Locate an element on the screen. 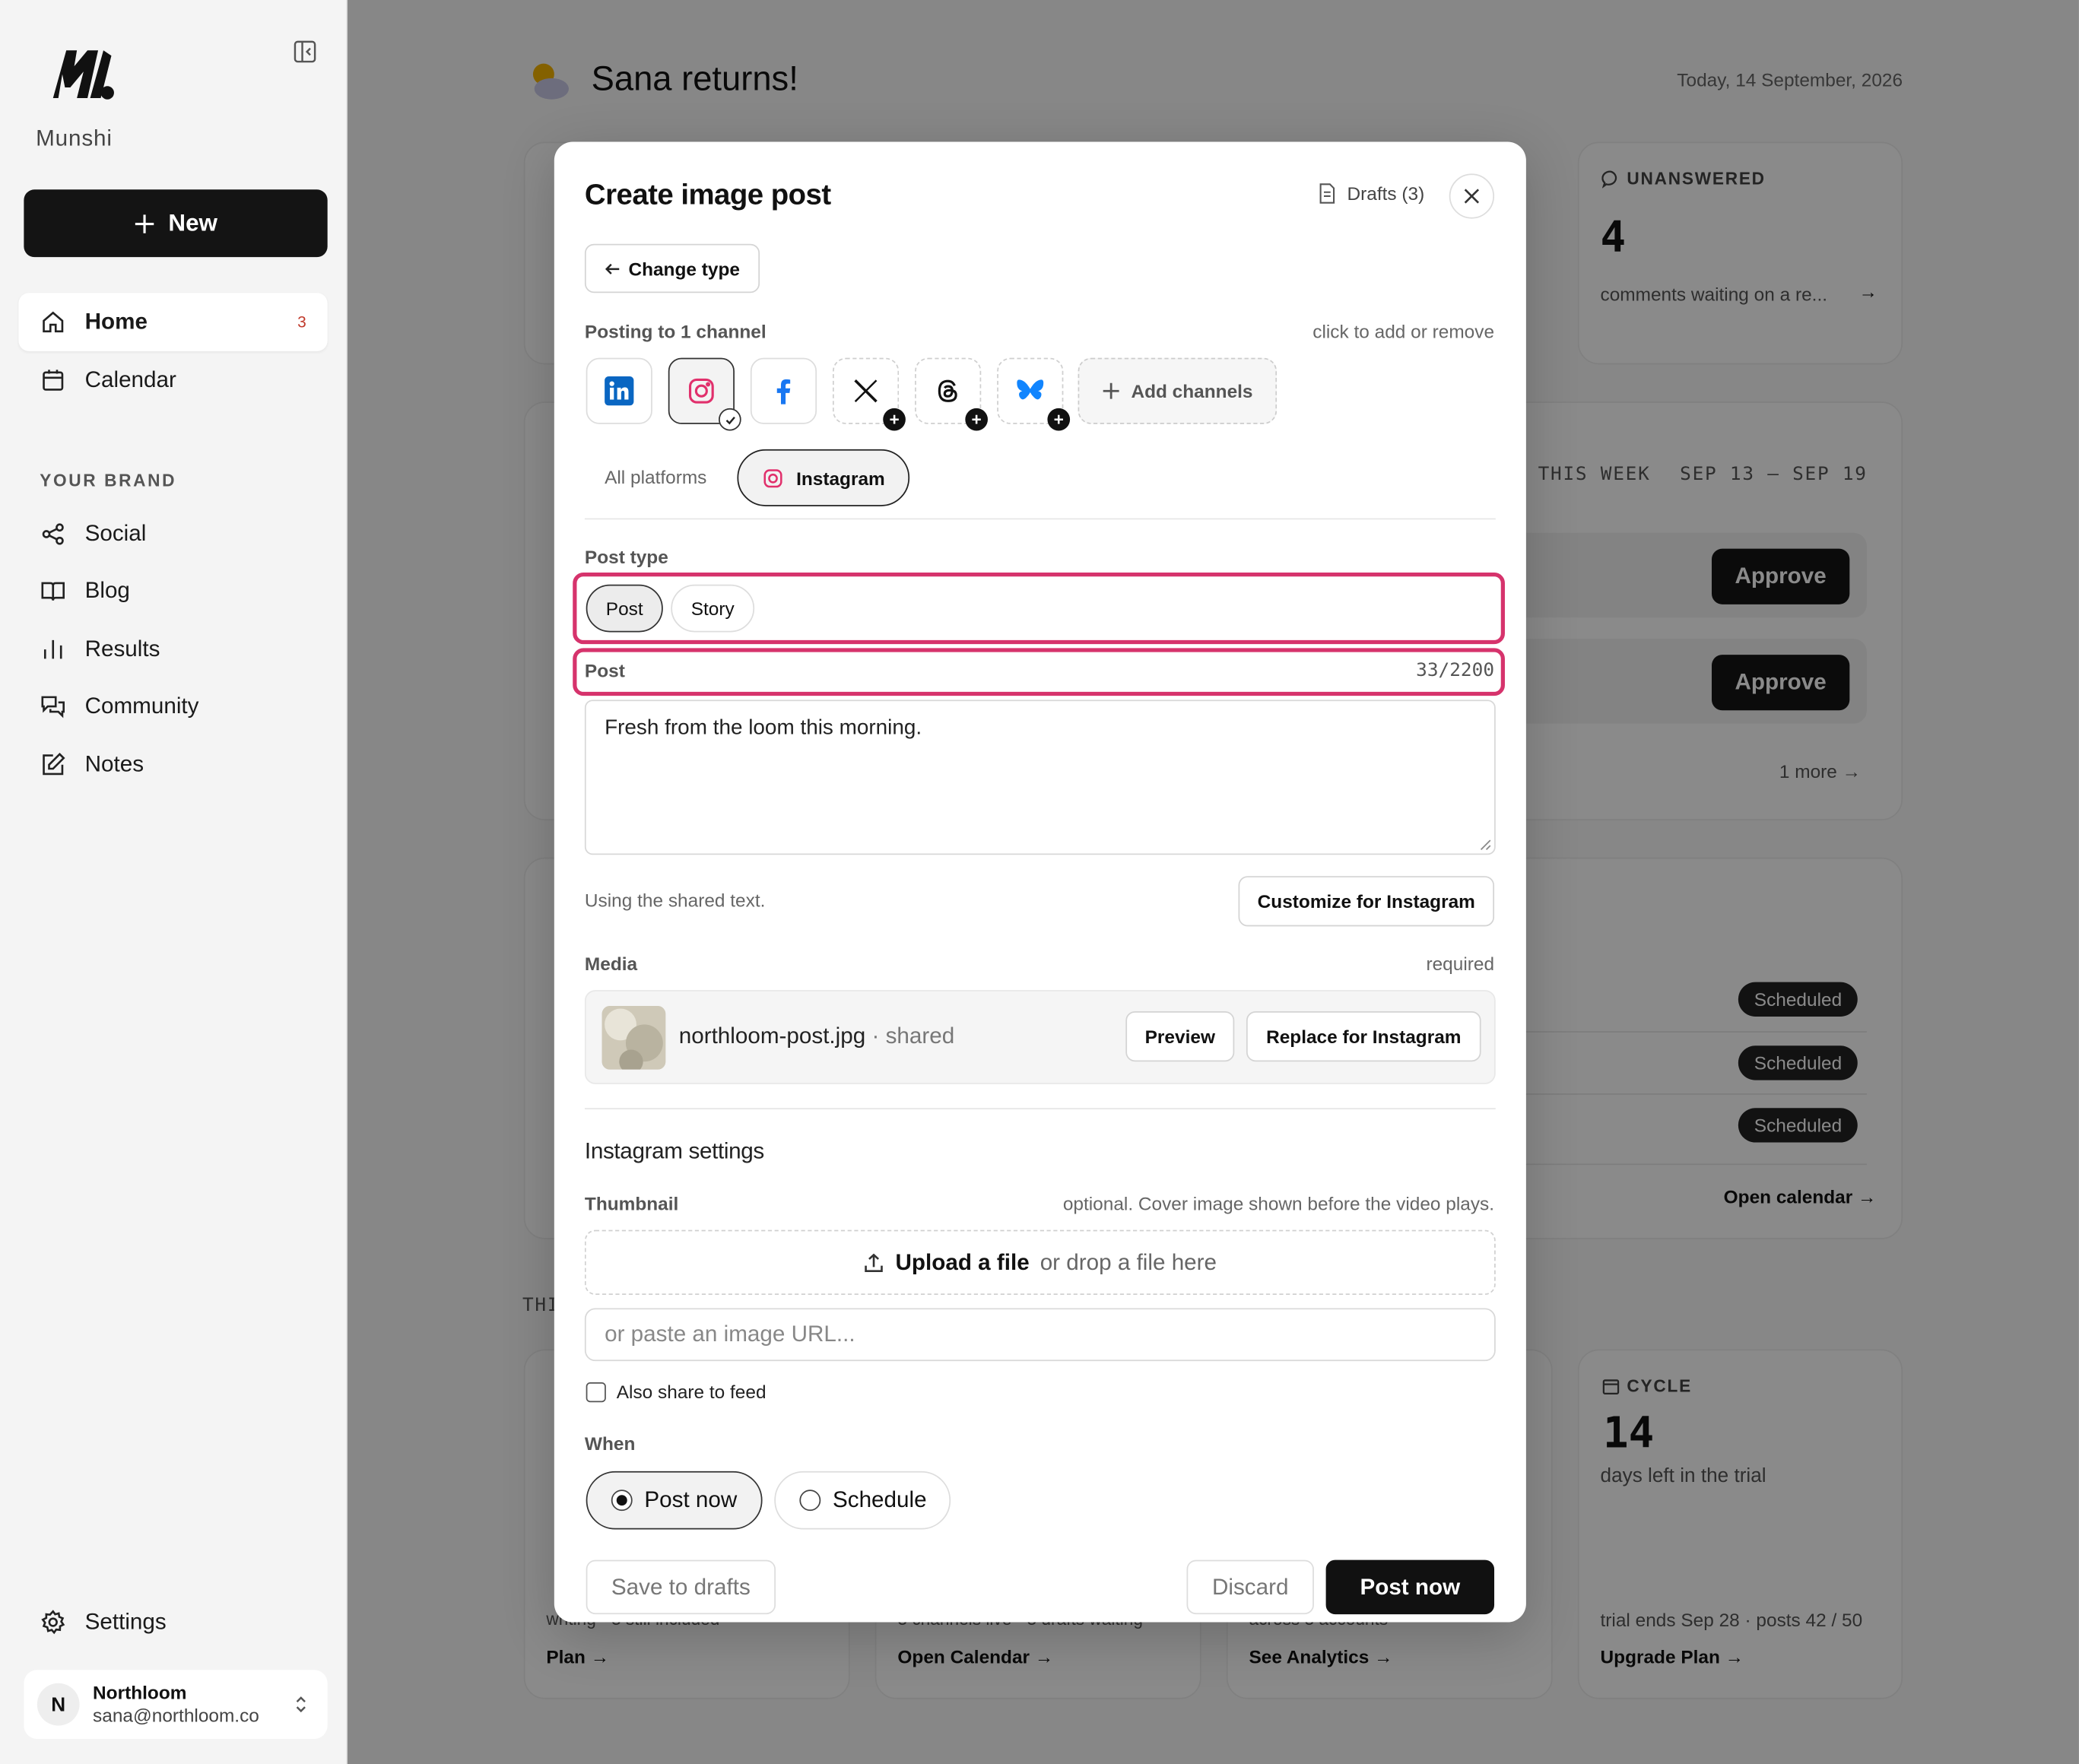 This screenshot has height=1764, width=2079. share-feed-checkbox is located at coordinates (596, 1393).